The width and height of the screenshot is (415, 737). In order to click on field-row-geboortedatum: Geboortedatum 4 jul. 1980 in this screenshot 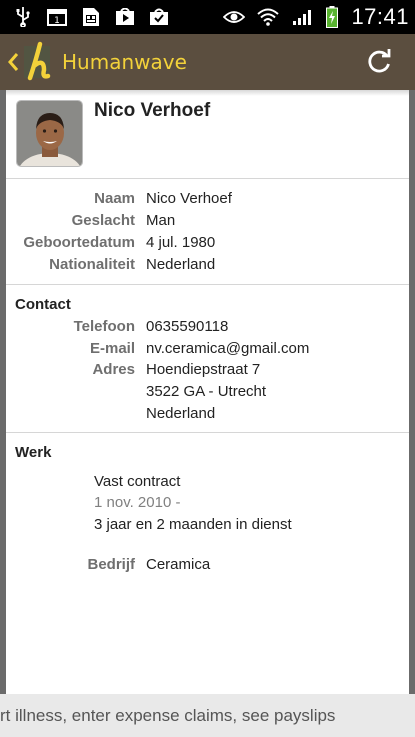, I will do `click(207, 245)`.